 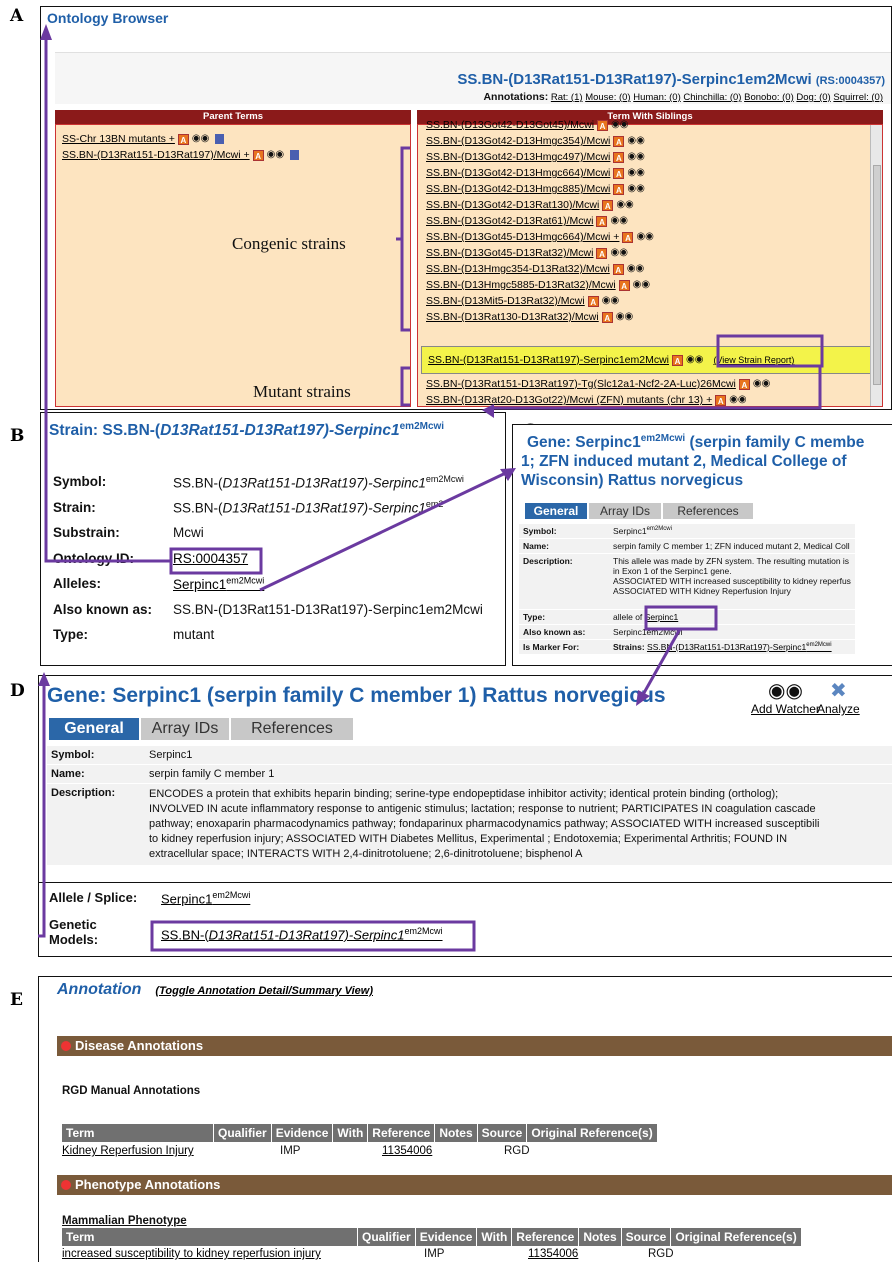 I want to click on sibling-term-row: SS.BN-(D13Got42-D13Hmgc885)/Mcwi A ◉◉, so click(x=540, y=189).